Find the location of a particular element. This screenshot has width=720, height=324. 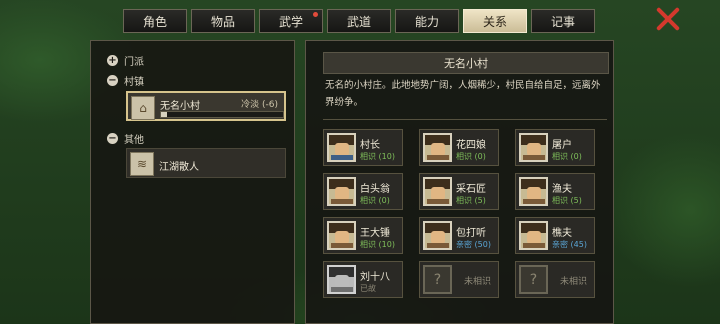

tab-relations: 关系 is located at coordinates (495, 21).